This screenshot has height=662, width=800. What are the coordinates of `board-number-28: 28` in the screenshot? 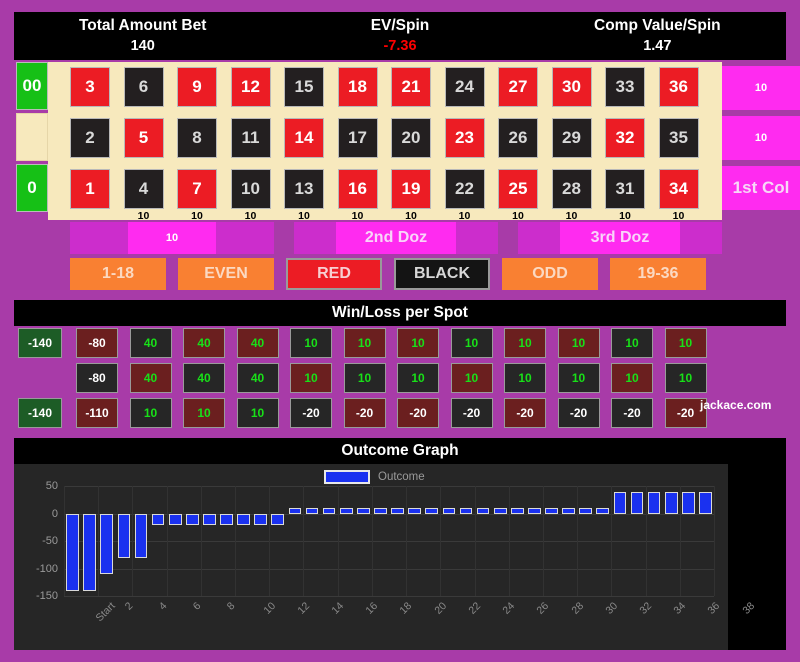 It's located at (571, 189).